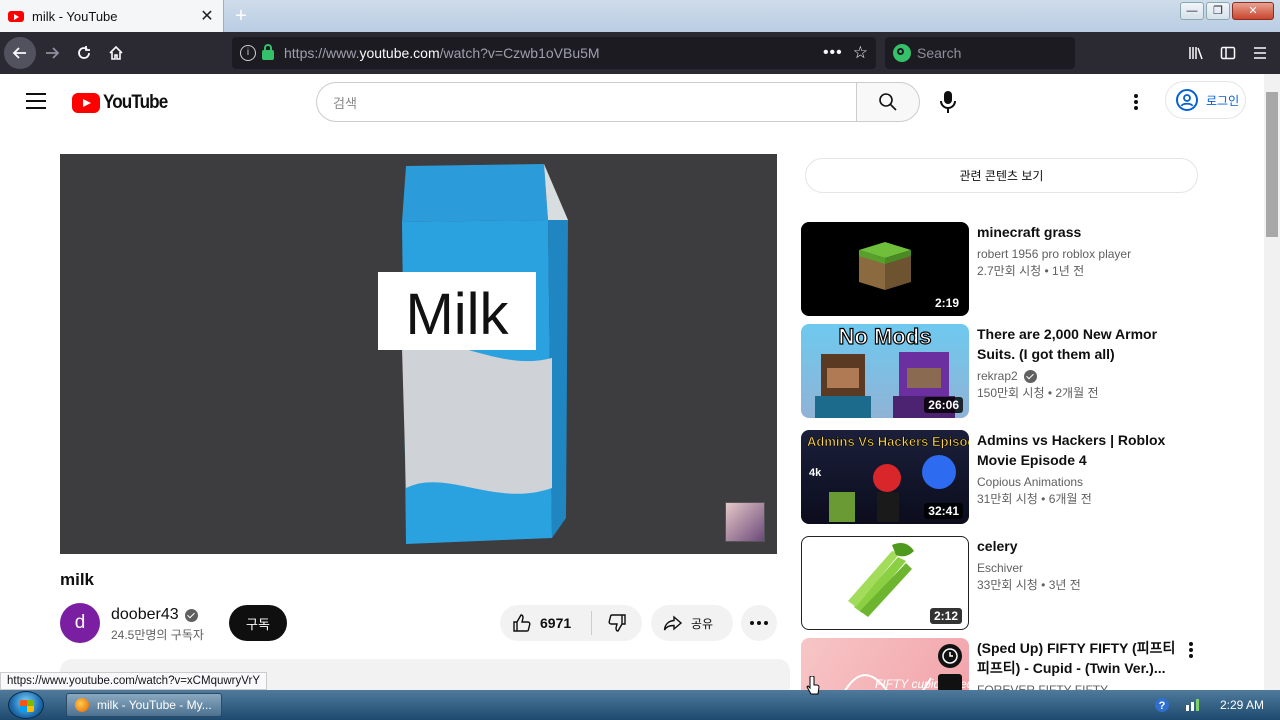 This screenshot has height=720, width=1280. I want to click on menu-button, so click(1260, 53).